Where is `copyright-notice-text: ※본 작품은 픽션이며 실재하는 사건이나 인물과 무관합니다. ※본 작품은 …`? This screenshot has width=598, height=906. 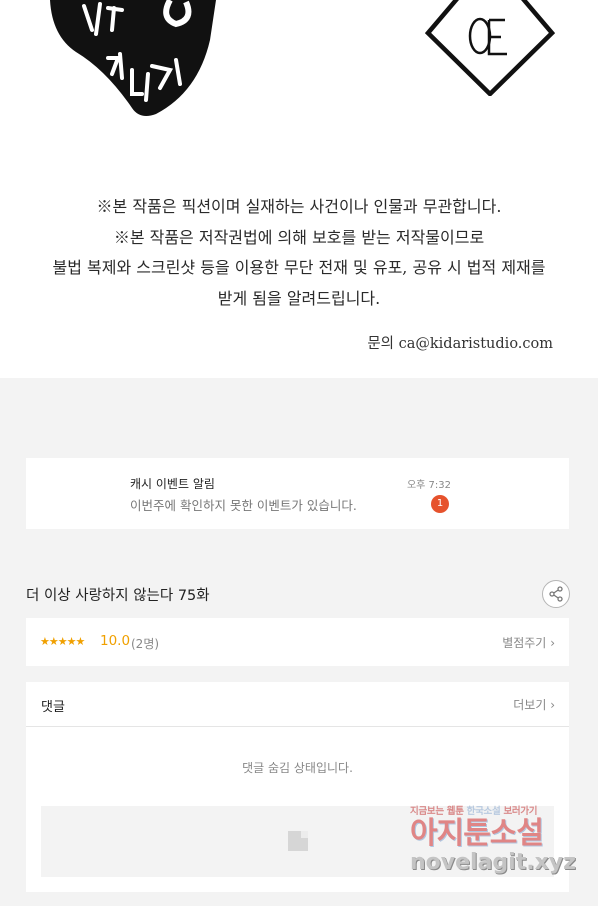
copyright-notice-text: ※본 작품은 픽션이며 실재하는 사건이나 인물과 무관합니다. ※본 작품은 … is located at coordinates (299, 253).